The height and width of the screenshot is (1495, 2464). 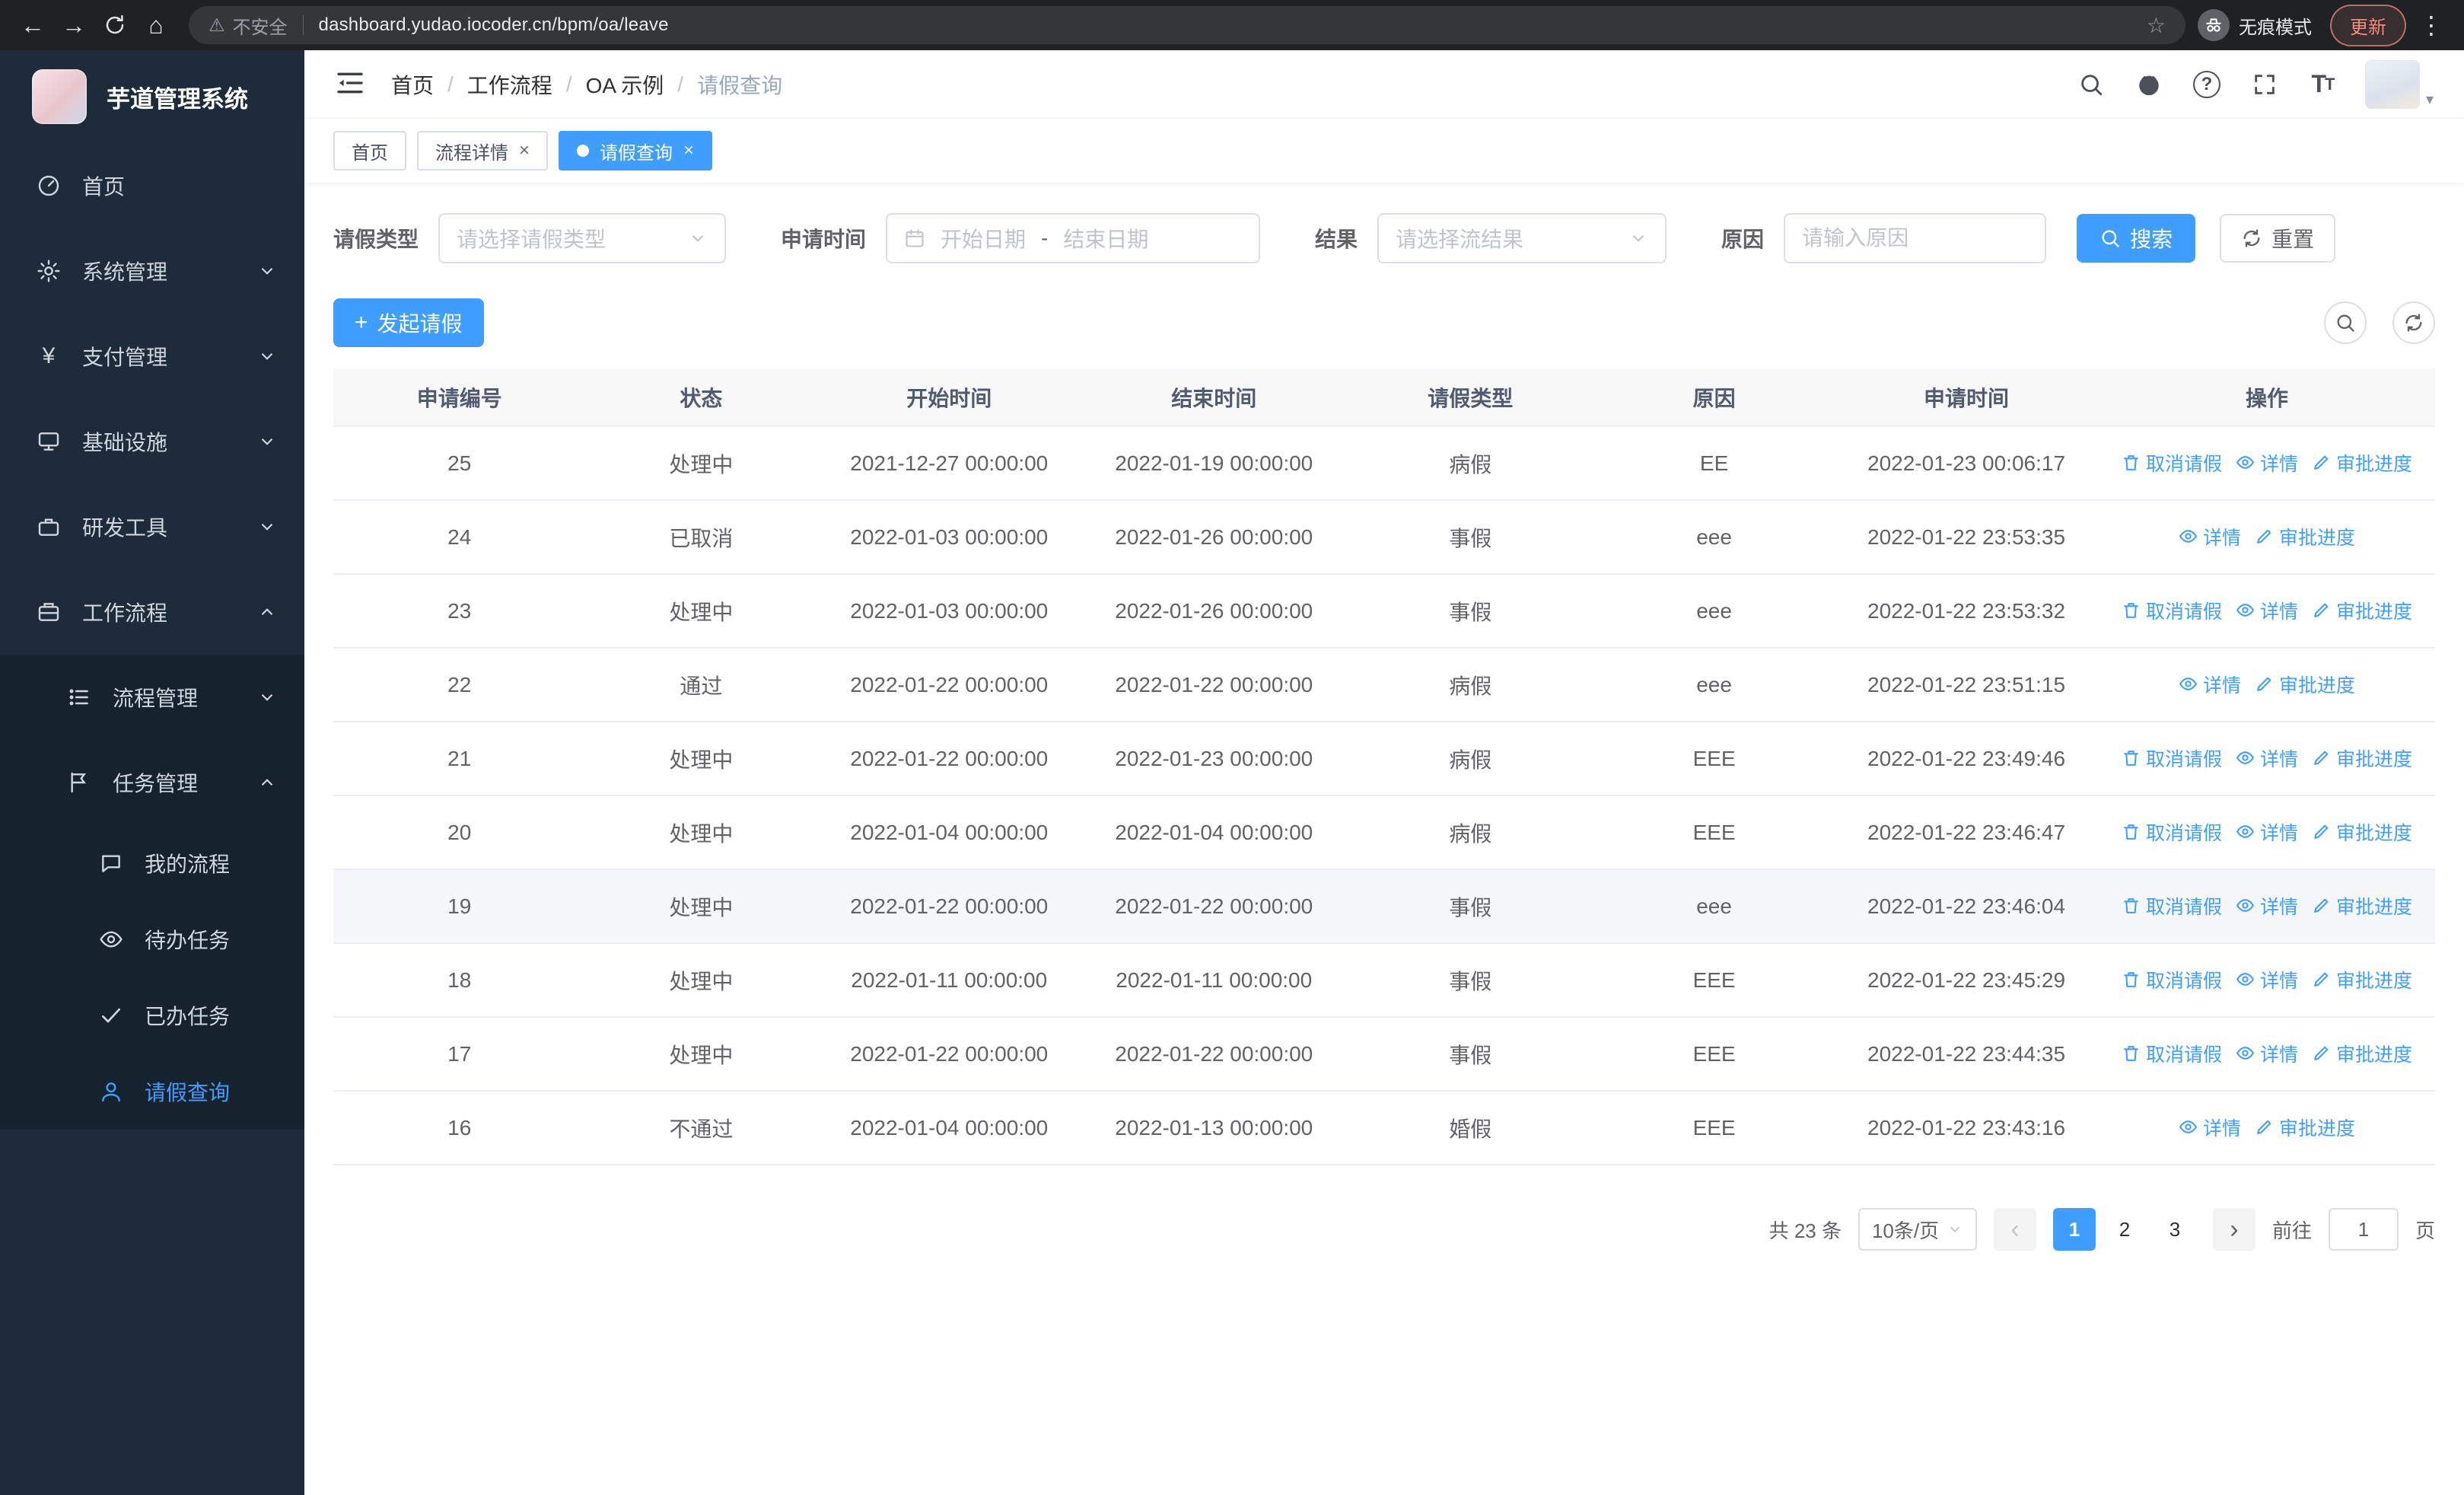 What do you see at coordinates (152, 526) in the screenshot?
I see `sidebar-item-devtools: 研发工具` at bounding box center [152, 526].